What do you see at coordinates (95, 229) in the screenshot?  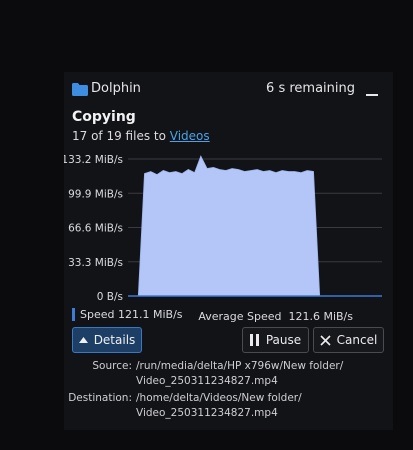 I see `y-tick-label: 66.6 MiB/s` at bounding box center [95, 229].